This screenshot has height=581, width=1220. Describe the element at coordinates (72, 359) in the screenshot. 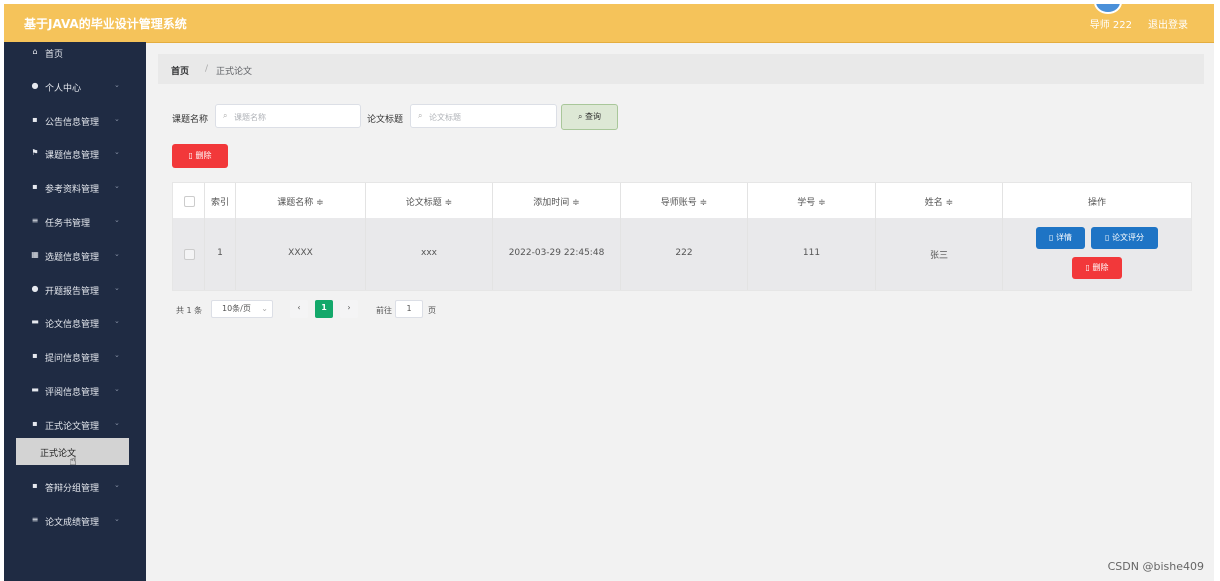

I see `sidebar-item-label: 提问信息管理` at that location.